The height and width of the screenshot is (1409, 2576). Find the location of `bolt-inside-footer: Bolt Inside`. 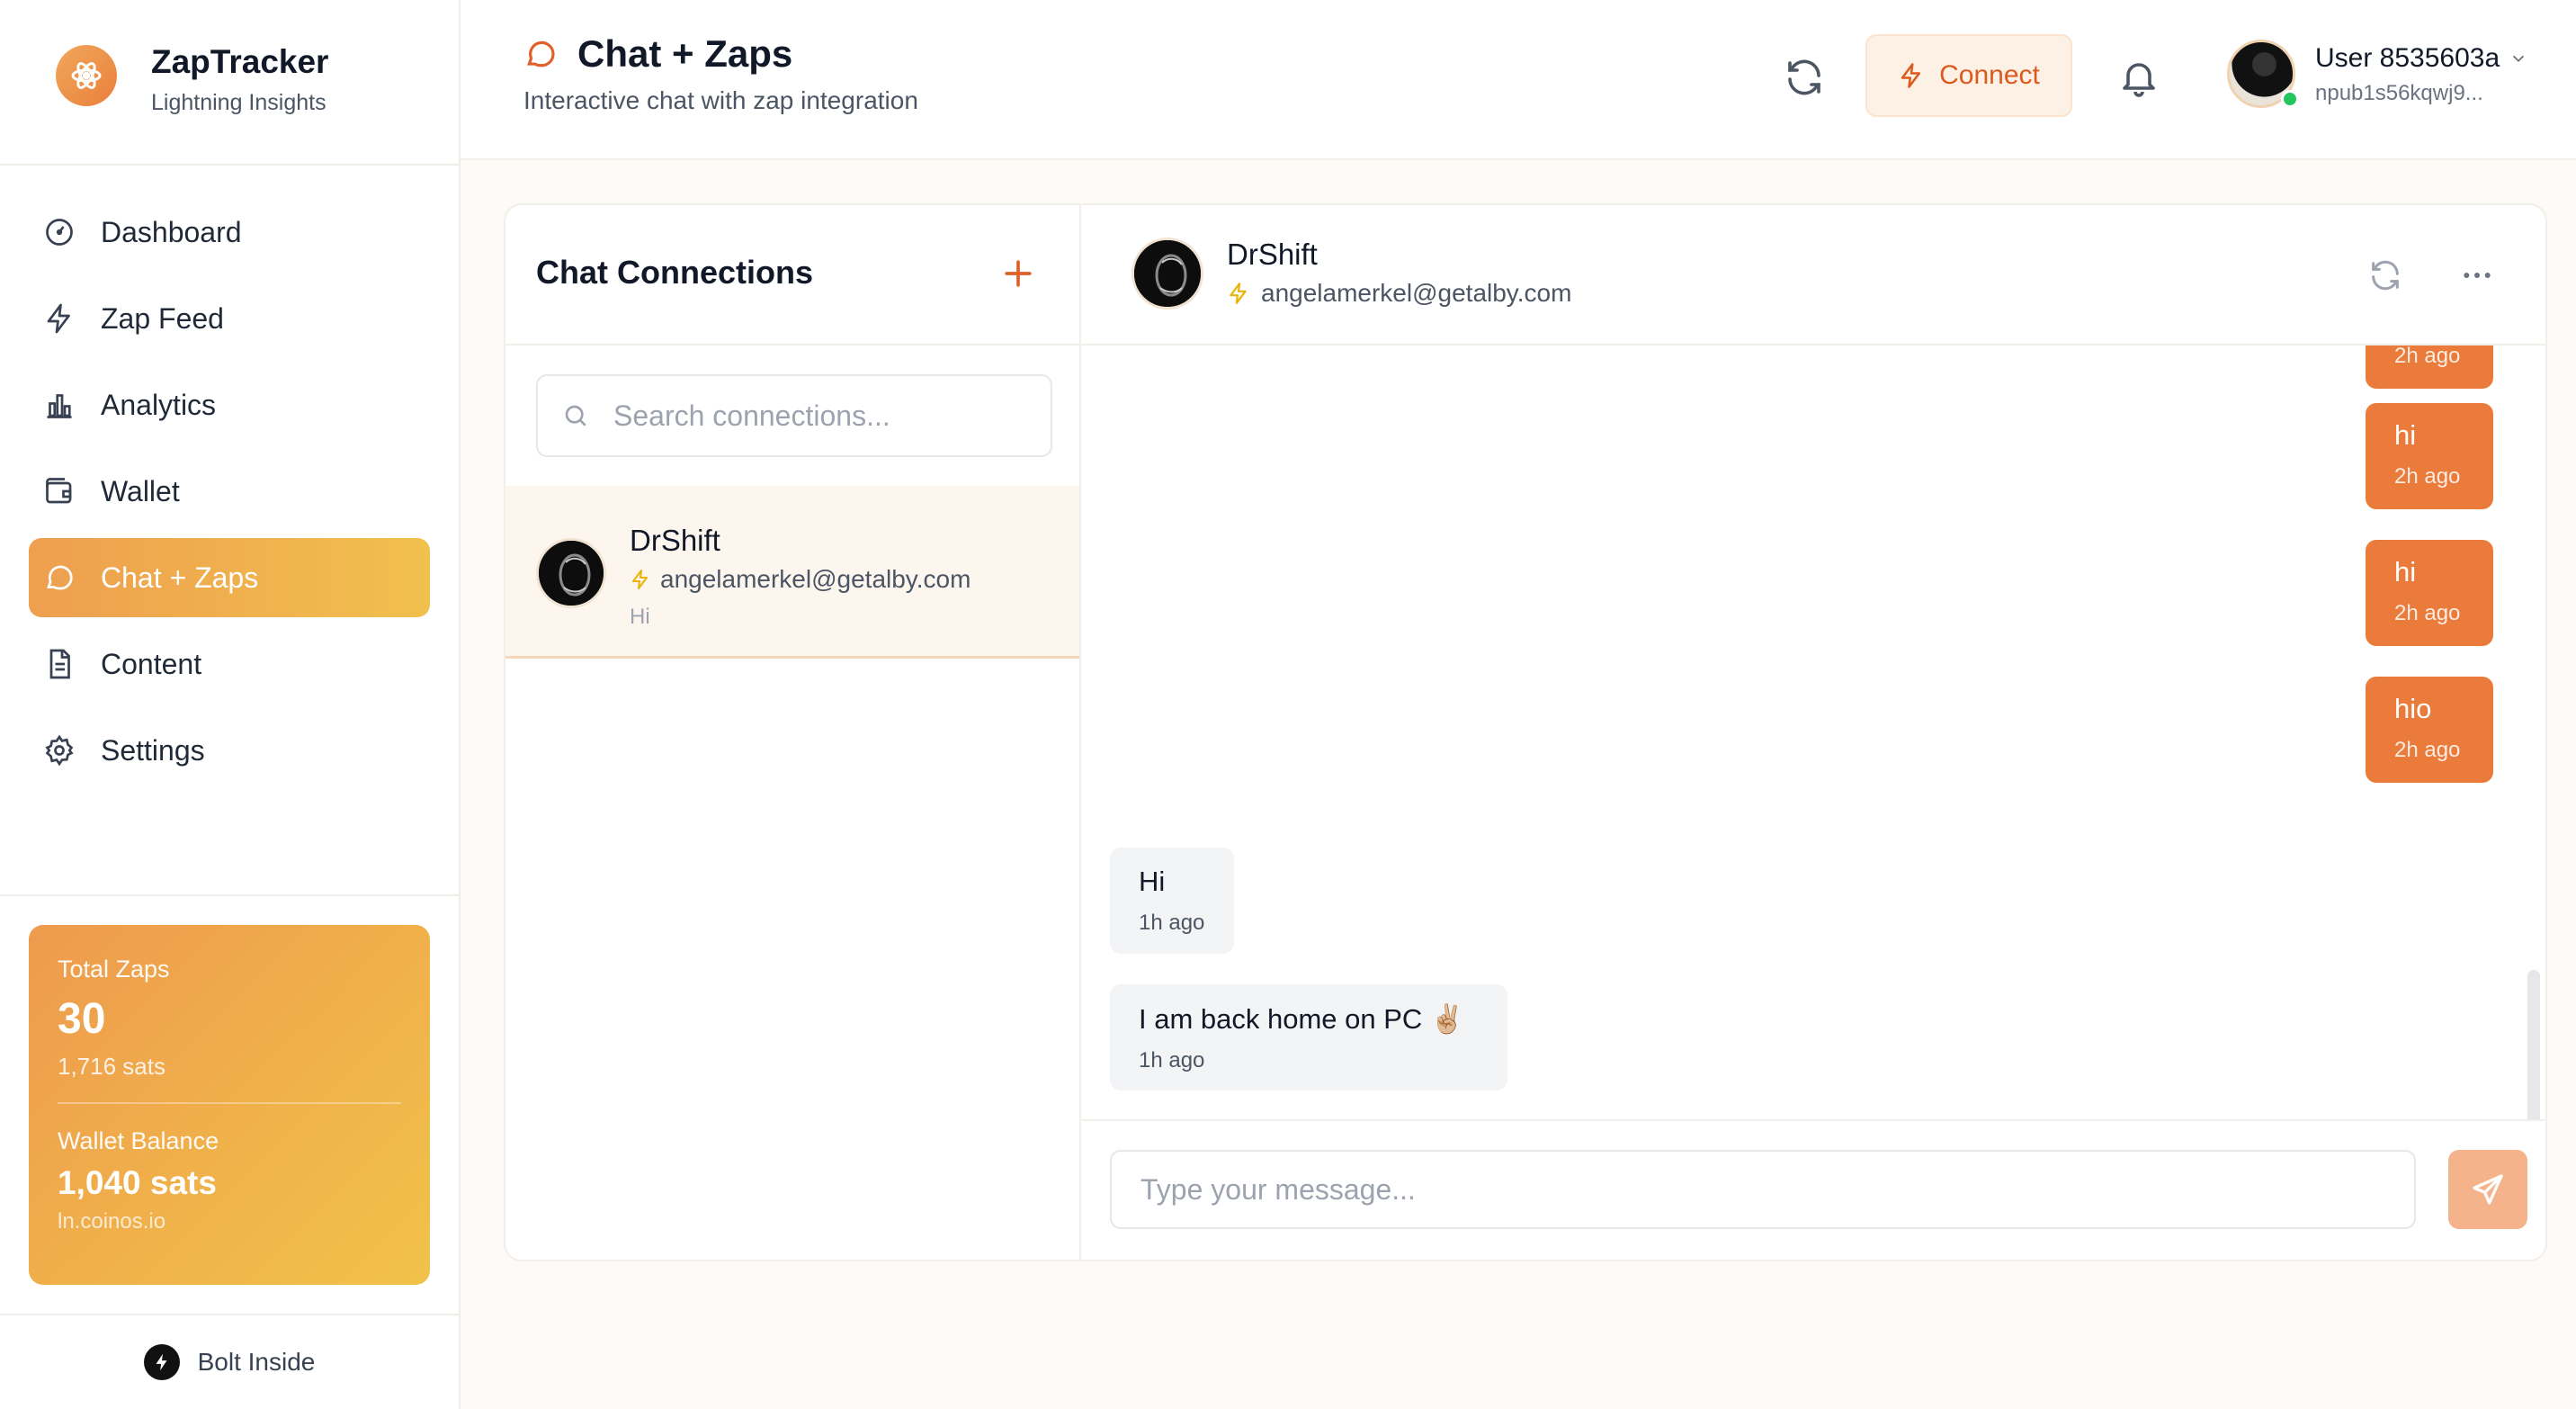

bolt-inside-footer: Bolt Inside is located at coordinates (229, 1361).